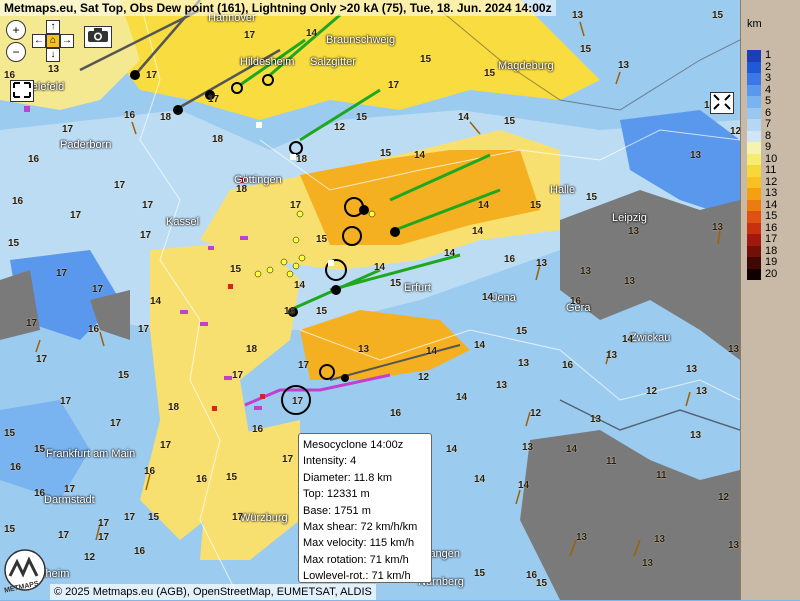  What do you see at coordinates (264, 518) in the screenshot?
I see `city-label: Würzburg` at bounding box center [264, 518].